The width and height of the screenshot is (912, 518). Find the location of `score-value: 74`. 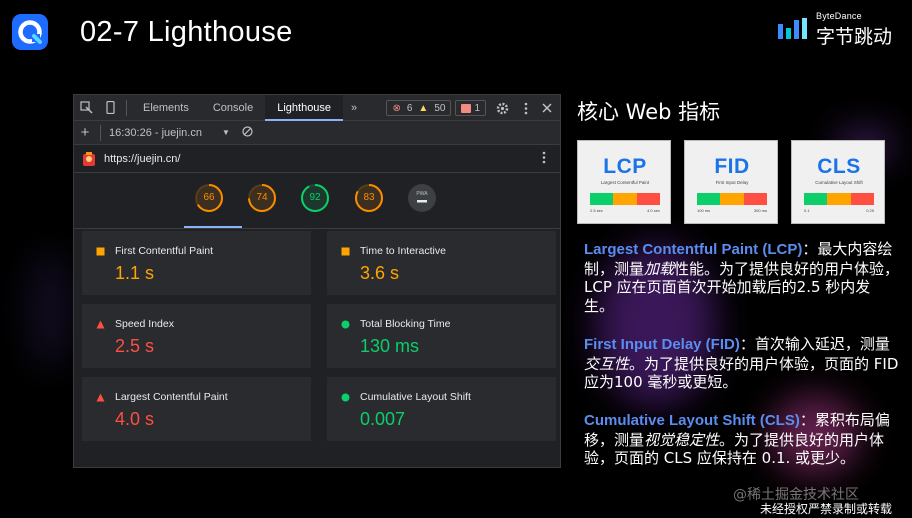

score-value: 74 is located at coordinates (262, 197).